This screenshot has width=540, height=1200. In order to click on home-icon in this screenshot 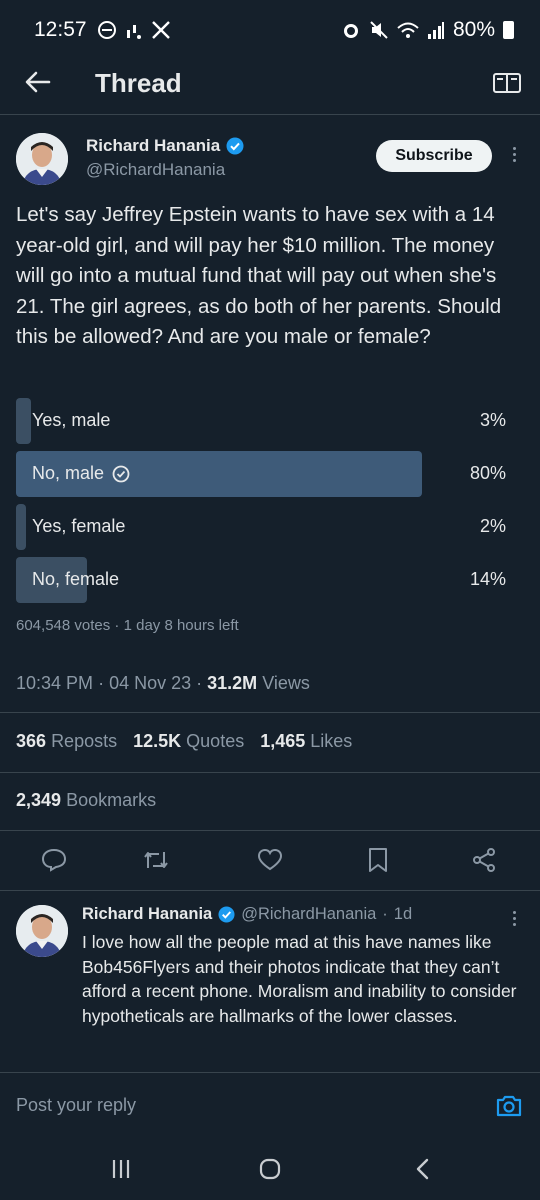, I will do `click(270, 1169)`.